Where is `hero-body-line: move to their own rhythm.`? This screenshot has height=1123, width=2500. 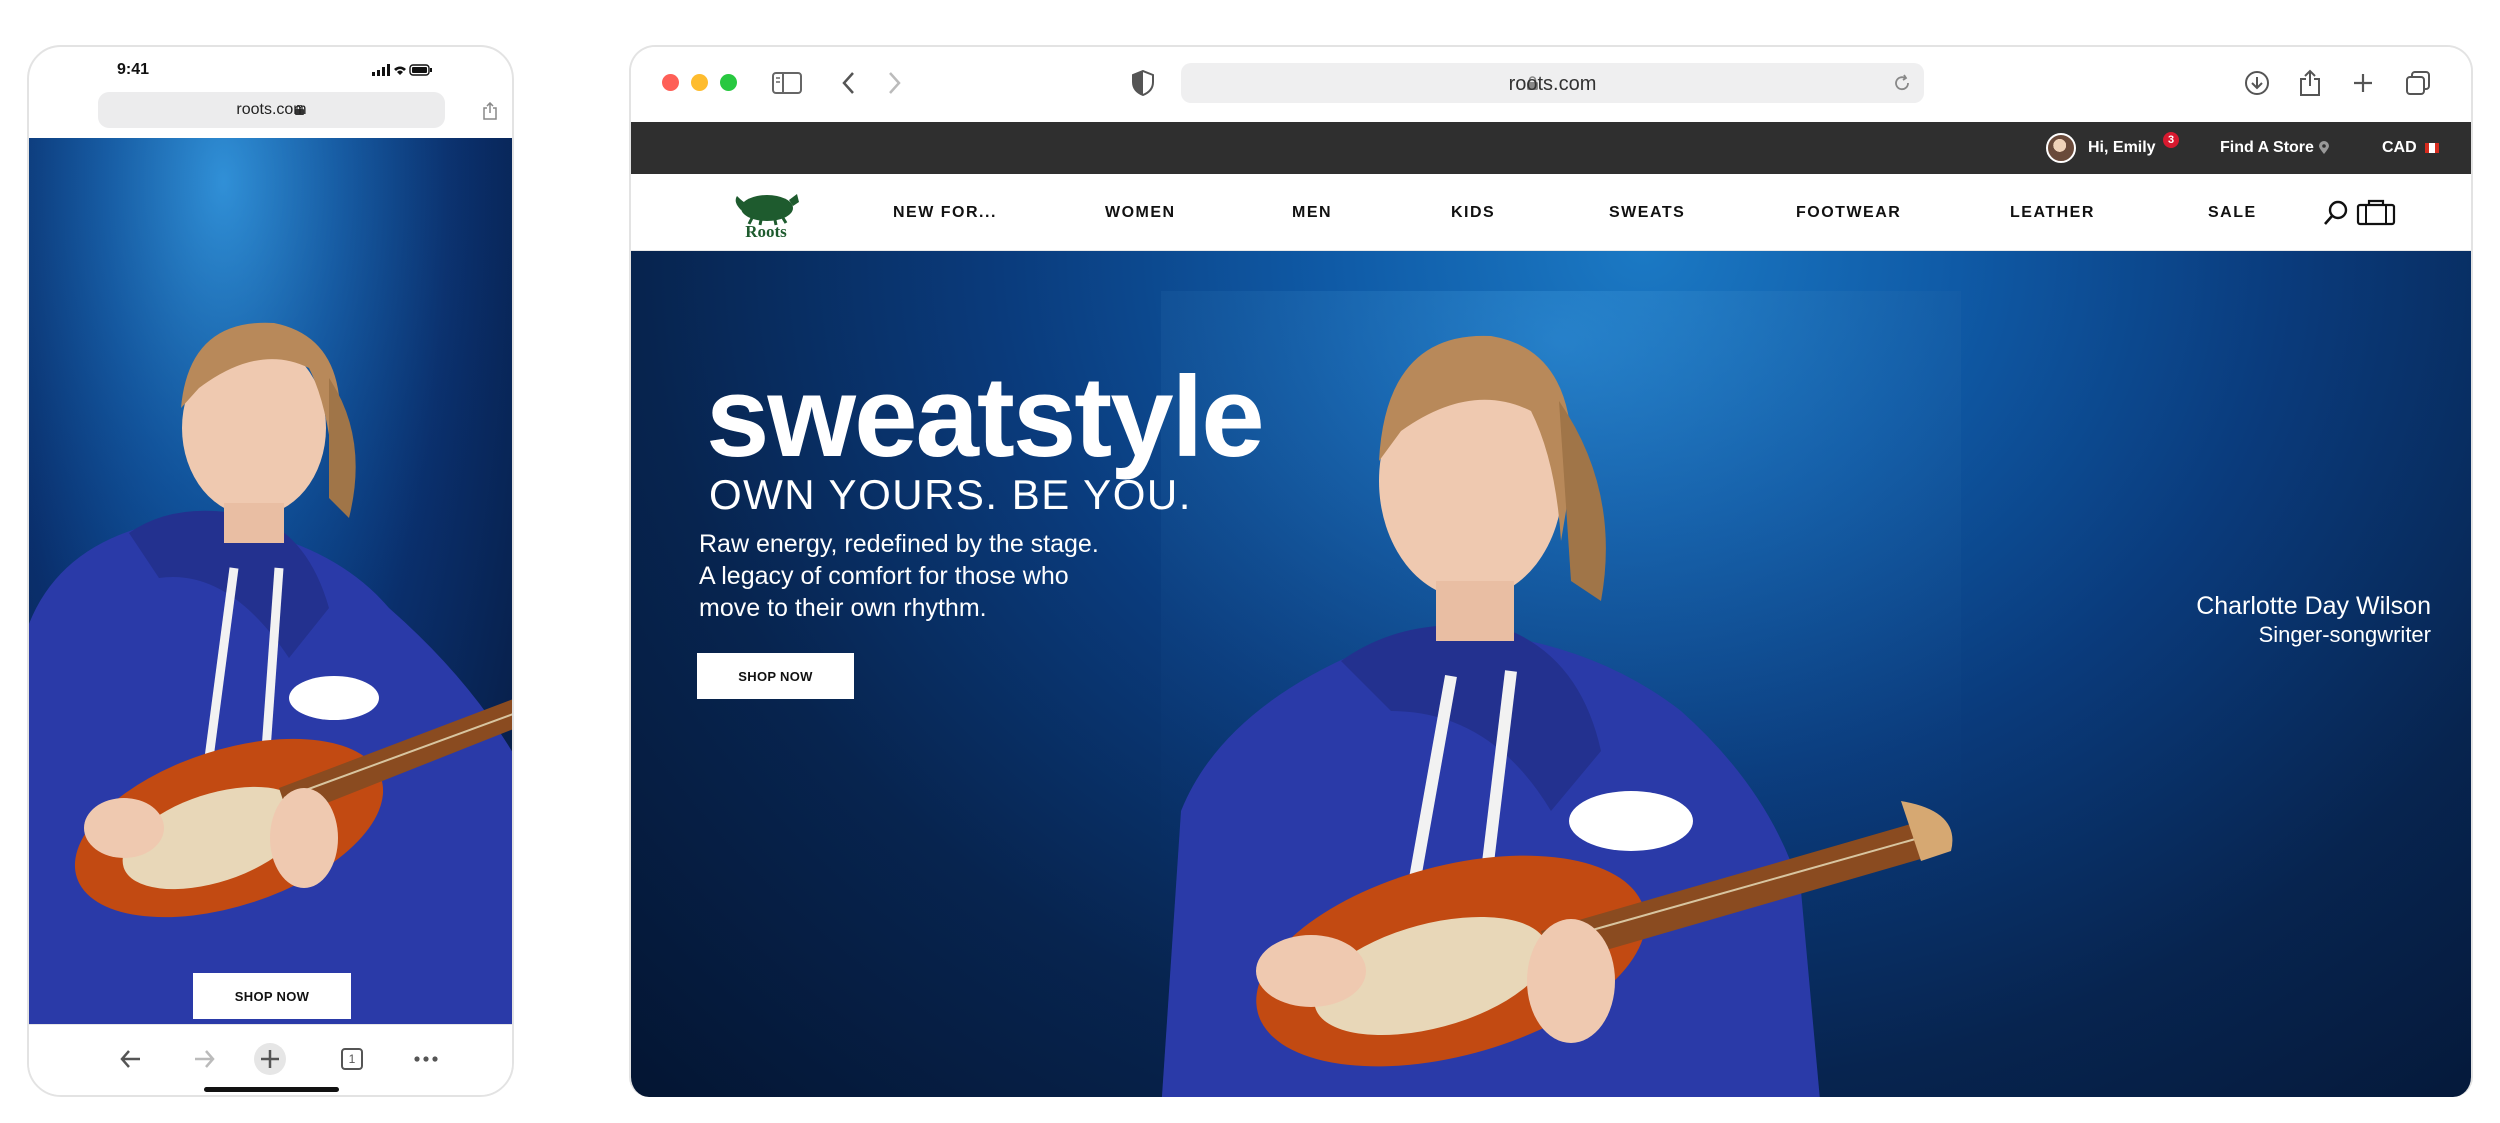 hero-body-line: move to their own rhythm. is located at coordinates (843, 608).